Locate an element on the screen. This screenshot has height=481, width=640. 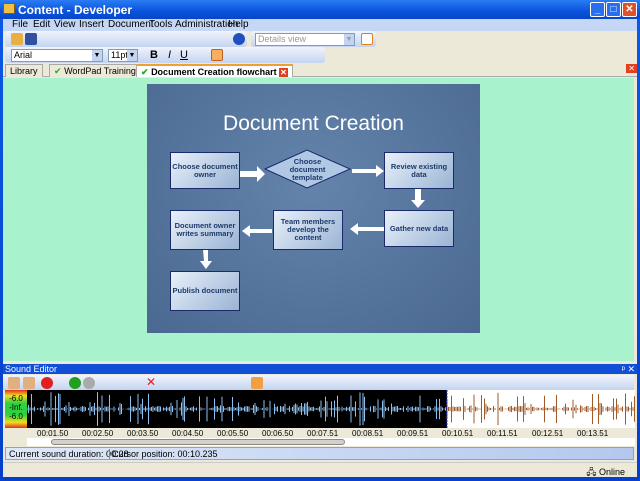
tab-label: Library is located at coordinates (24, 71).